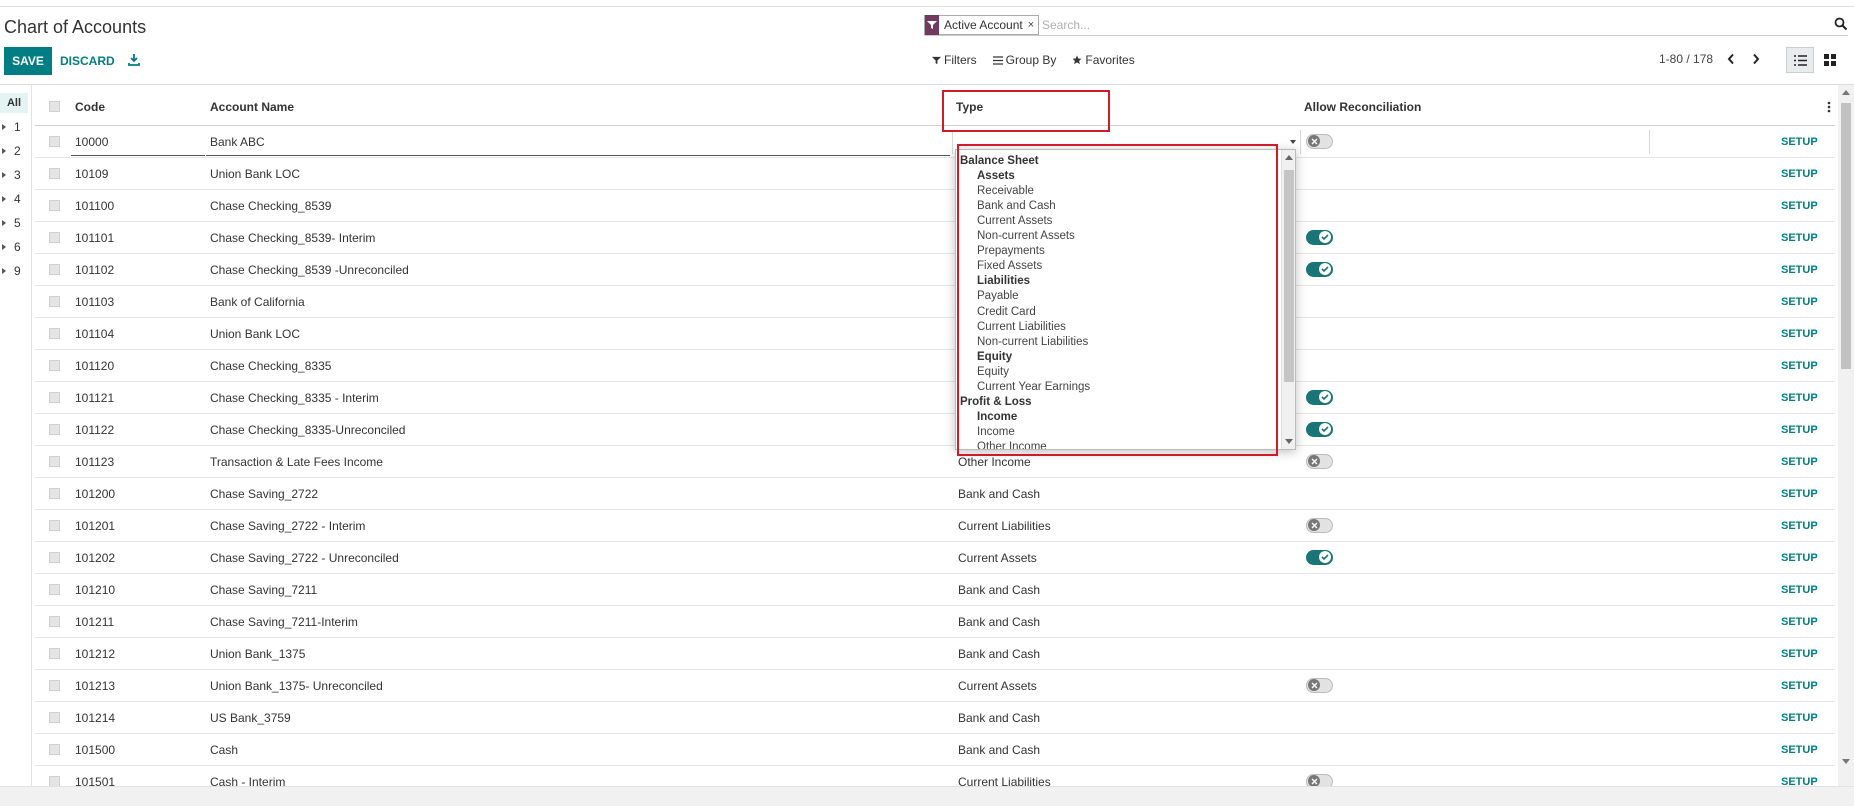 This screenshot has width=1854, height=806. What do you see at coordinates (252, 106) in the screenshot?
I see `column-header-name: Account Name` at bounding box center [252, 106].